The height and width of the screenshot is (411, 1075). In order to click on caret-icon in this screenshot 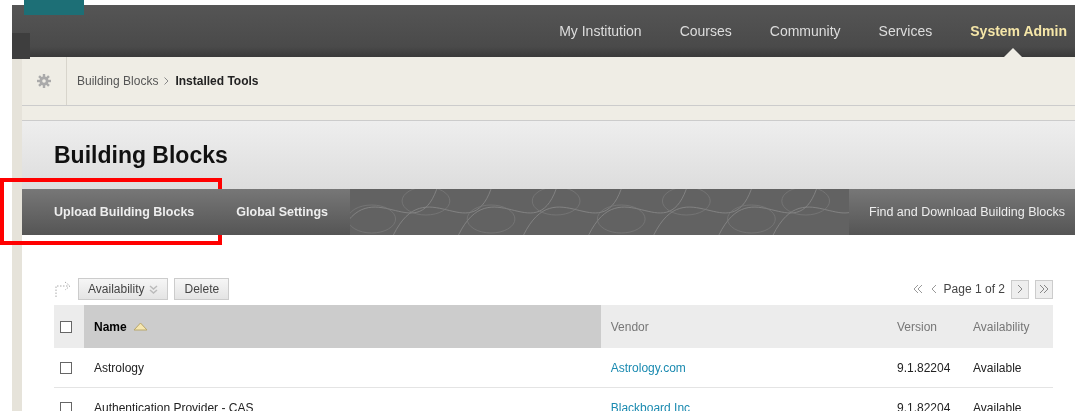, I will do `click(154, 289)`.